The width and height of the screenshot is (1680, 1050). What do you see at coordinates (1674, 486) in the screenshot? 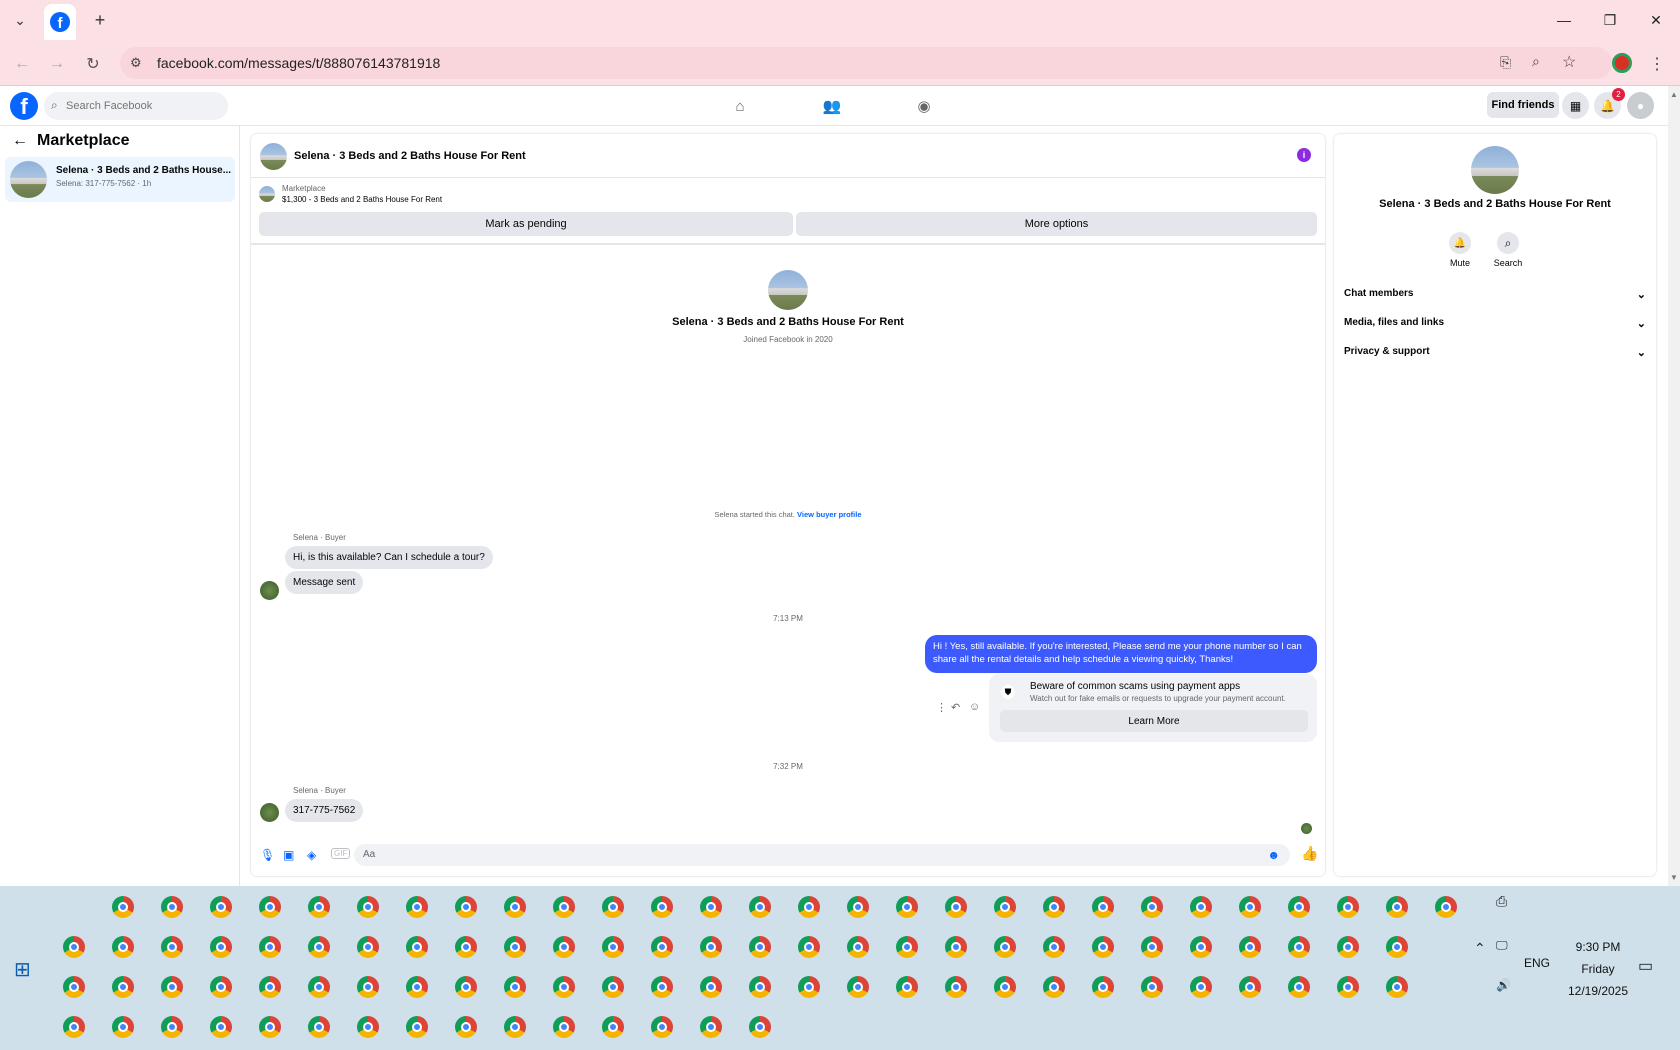
I see `page-scrollbar: ▲ ▼` at bounding box center [1674, 486].